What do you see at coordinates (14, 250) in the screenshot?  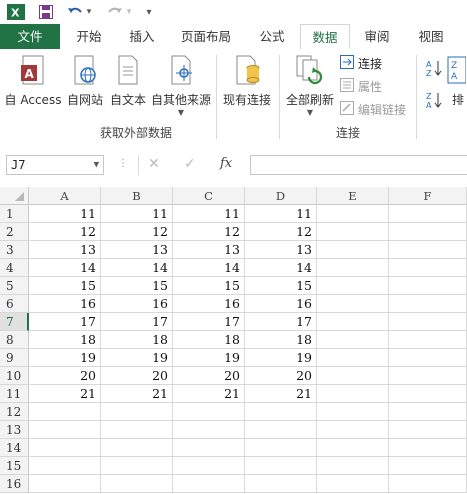 I see `row-header: 3` at bounding box center [14, 250].